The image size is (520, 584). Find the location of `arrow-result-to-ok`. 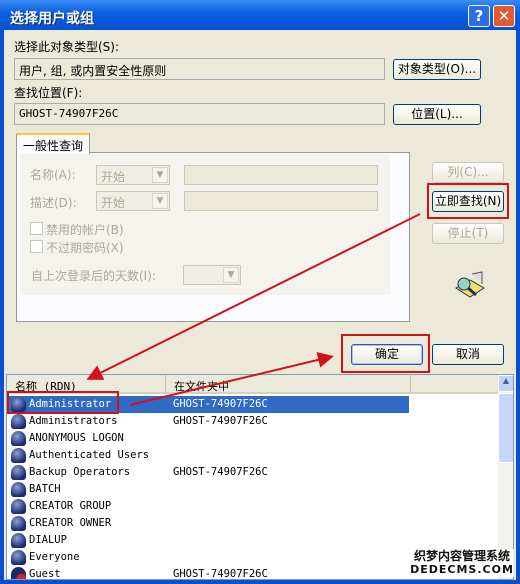

arrow-result-to-ok is located at coordinates (231, 379).